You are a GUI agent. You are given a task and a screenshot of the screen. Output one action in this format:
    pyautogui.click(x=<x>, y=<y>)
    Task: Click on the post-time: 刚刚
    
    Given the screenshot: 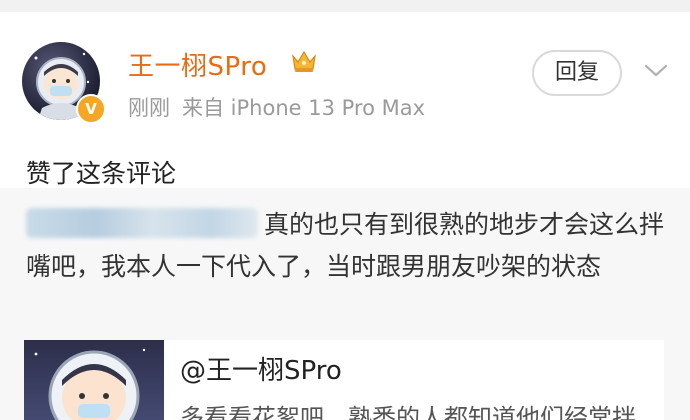 What is the action you would take?
    pyautogui.click(x=149, y=108)
    